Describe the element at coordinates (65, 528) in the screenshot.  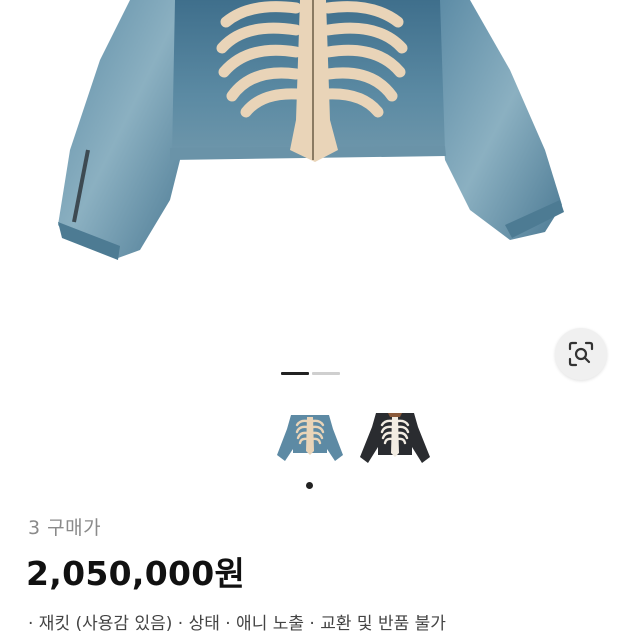
I see `buyer-count-label: 3 구매가` at that location.